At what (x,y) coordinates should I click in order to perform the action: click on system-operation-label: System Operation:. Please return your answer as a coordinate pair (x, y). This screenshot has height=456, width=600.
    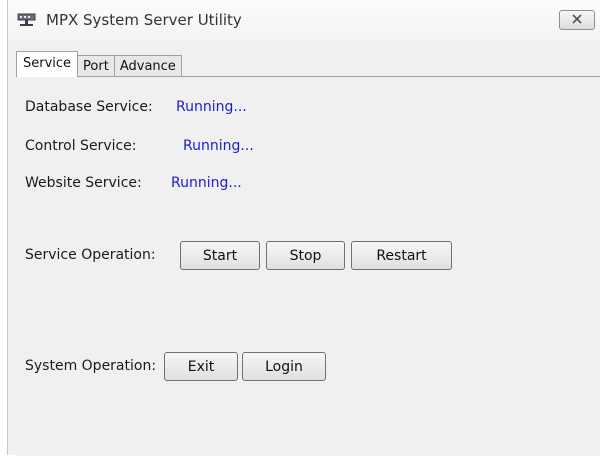
    Looking at the image, I should click on (91, 366).